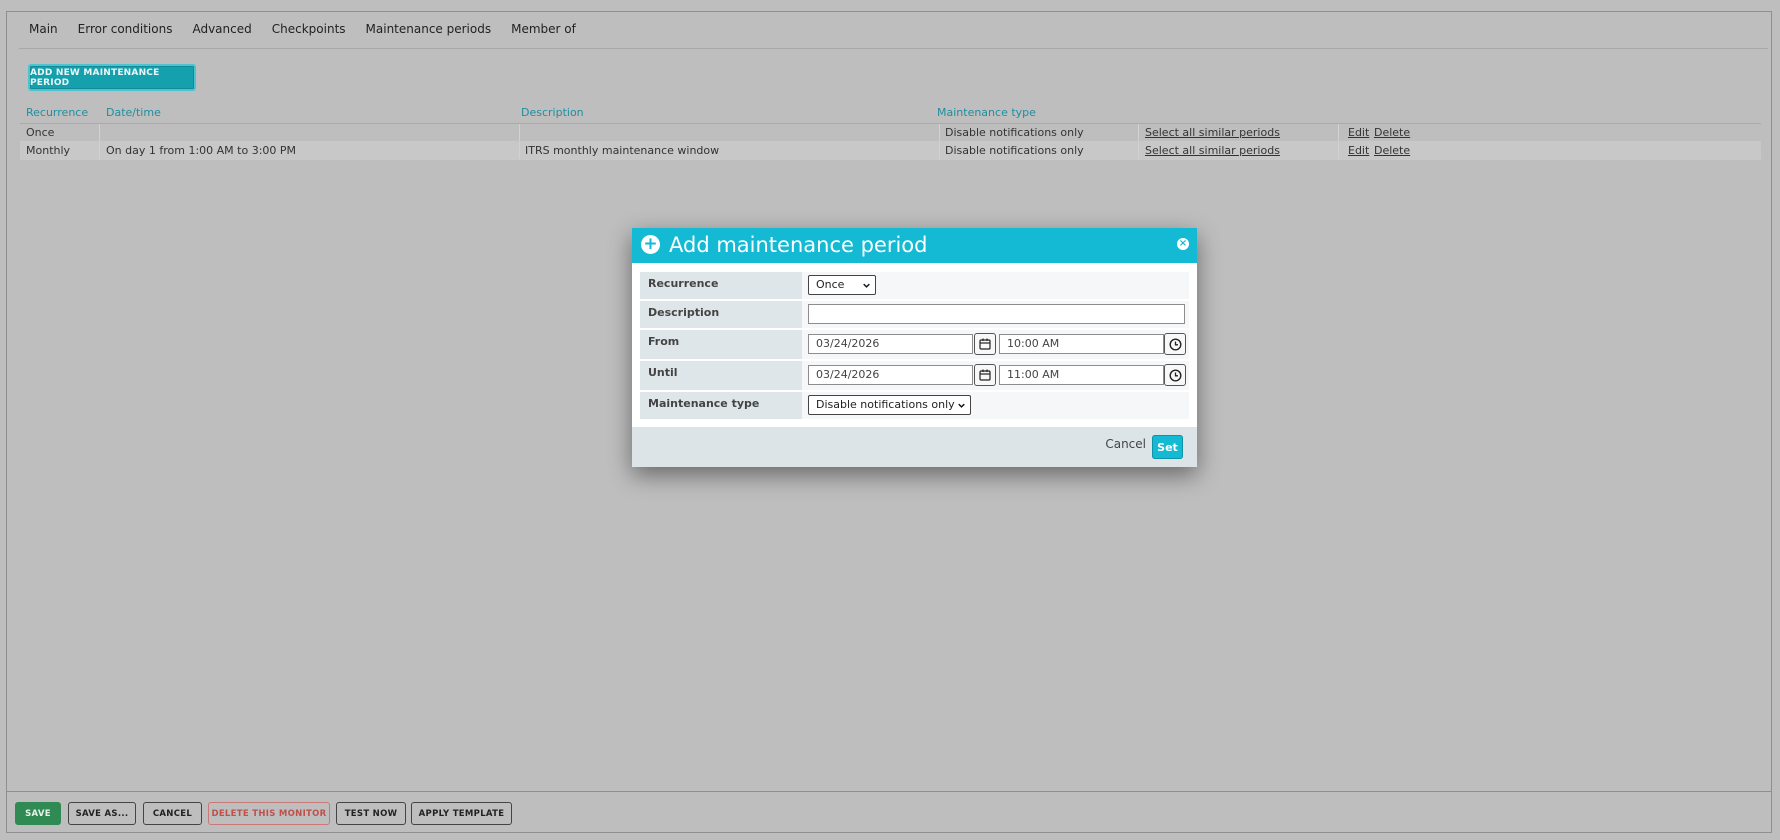 This screenshot has height=840, width=1780. I want to click on plus-circle-icon: +, so click(650, 244).